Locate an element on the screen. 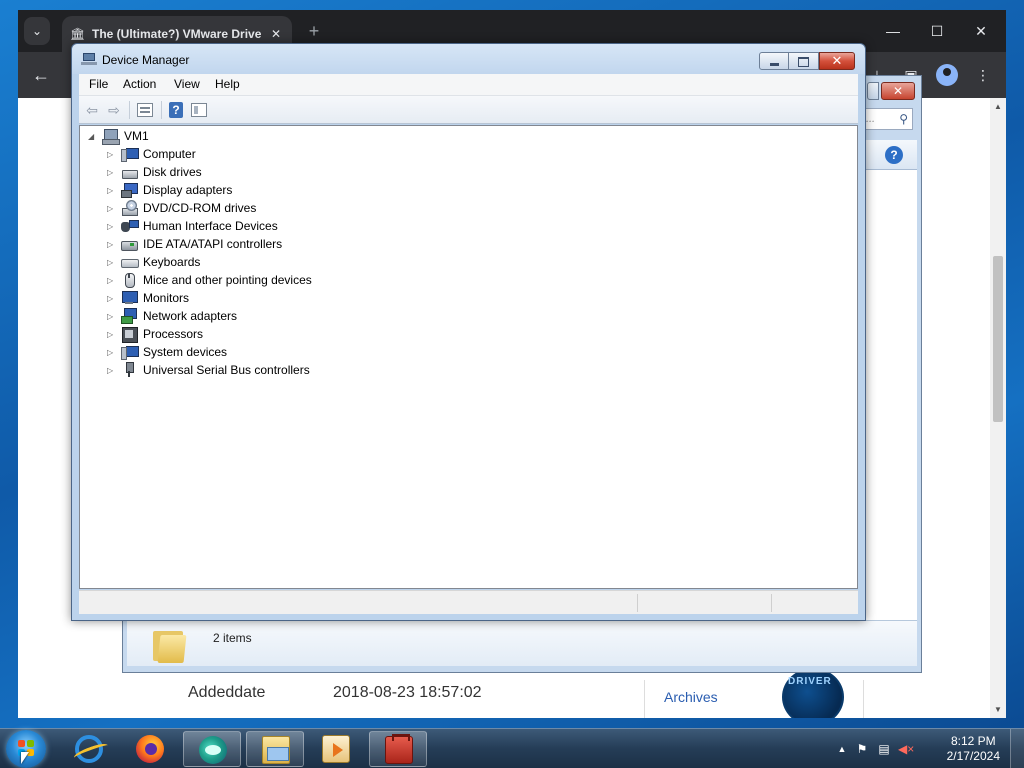 This screenshot has width=1024, height=768. maximize-icon is located at coordinates (803, 61).